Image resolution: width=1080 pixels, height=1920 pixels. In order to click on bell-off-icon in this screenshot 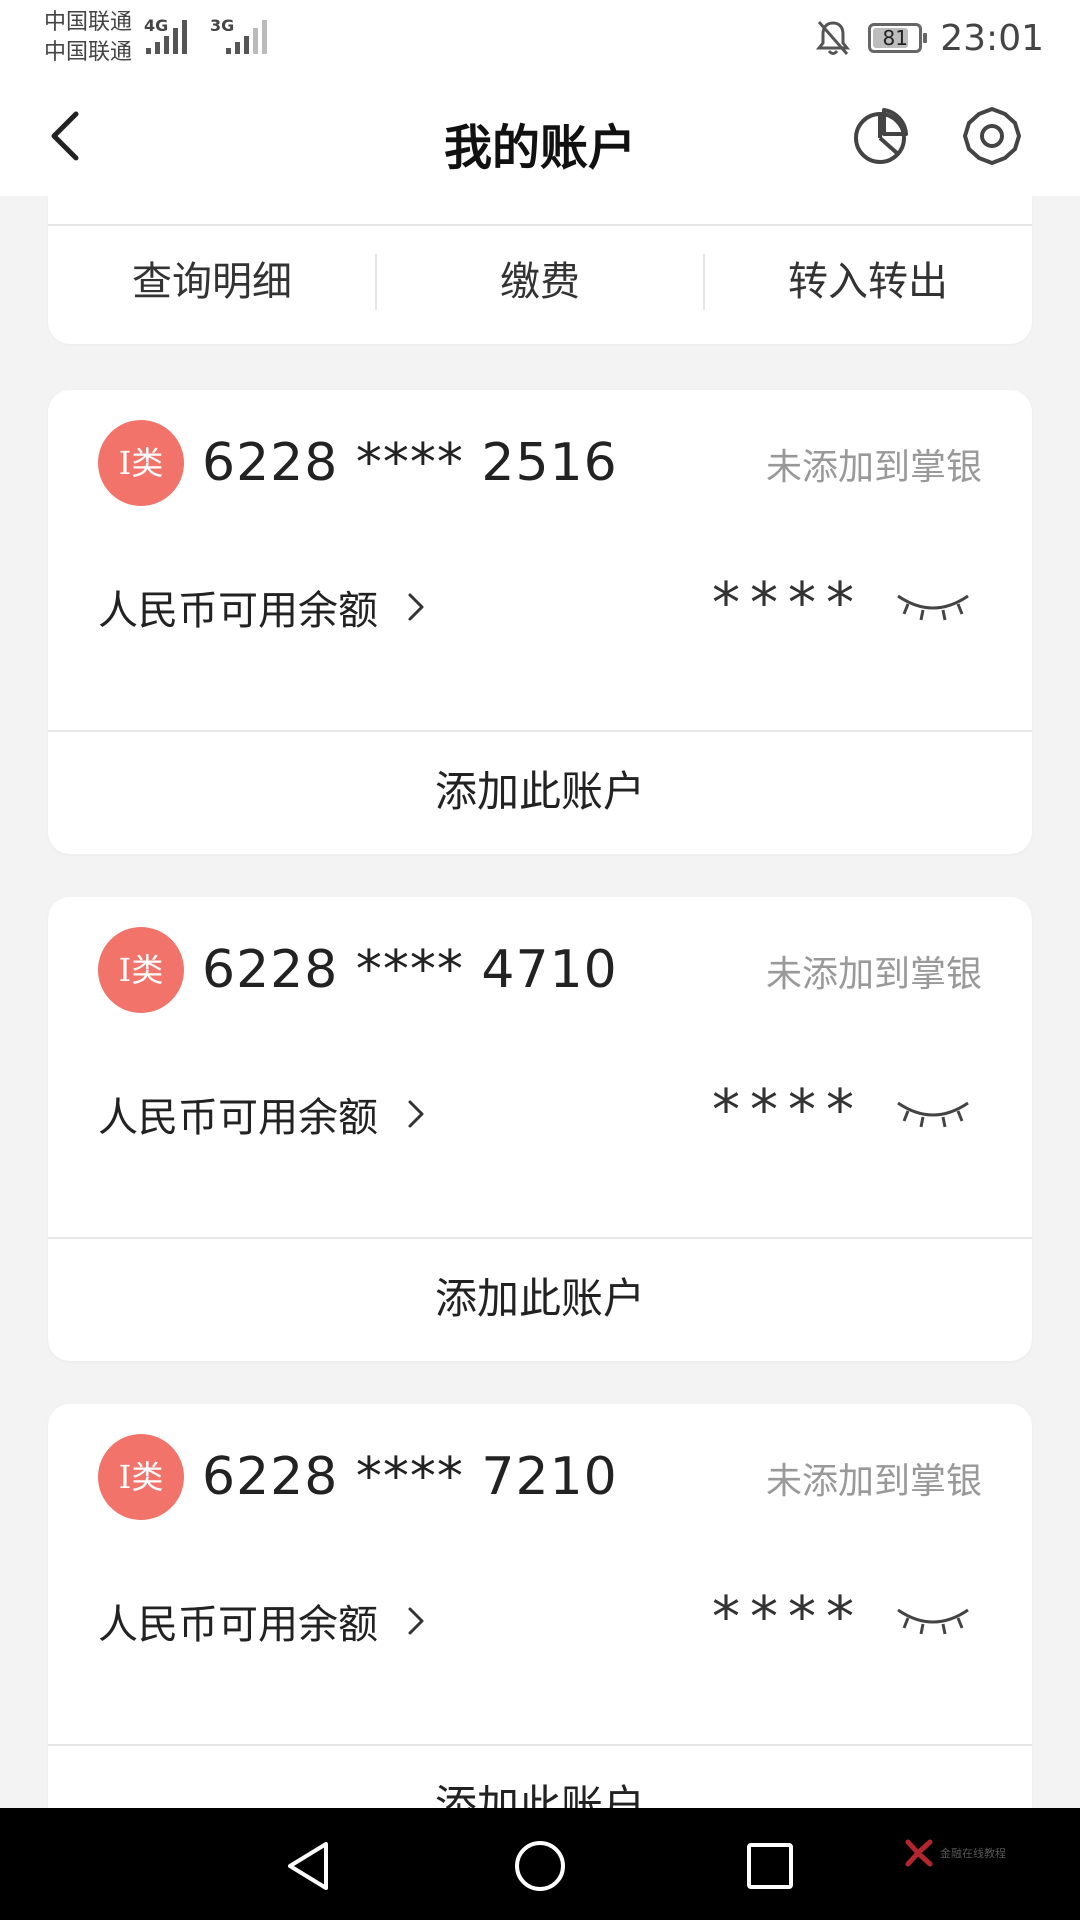, I will do `click(833, 38)`.